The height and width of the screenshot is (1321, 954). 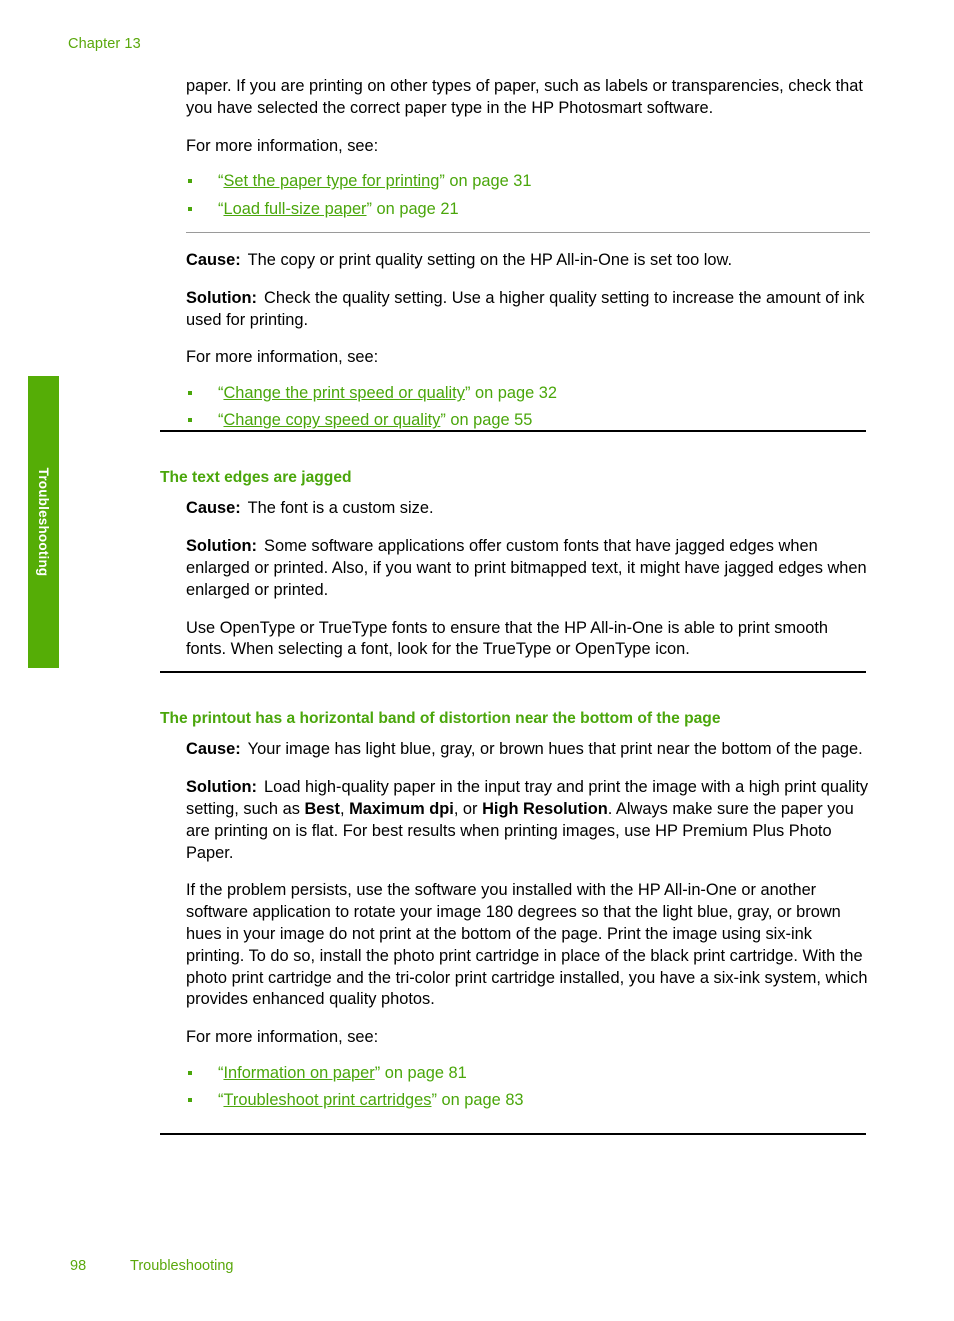 I want to click on page-reference: ” on page 21, so click(x=412, y=208).